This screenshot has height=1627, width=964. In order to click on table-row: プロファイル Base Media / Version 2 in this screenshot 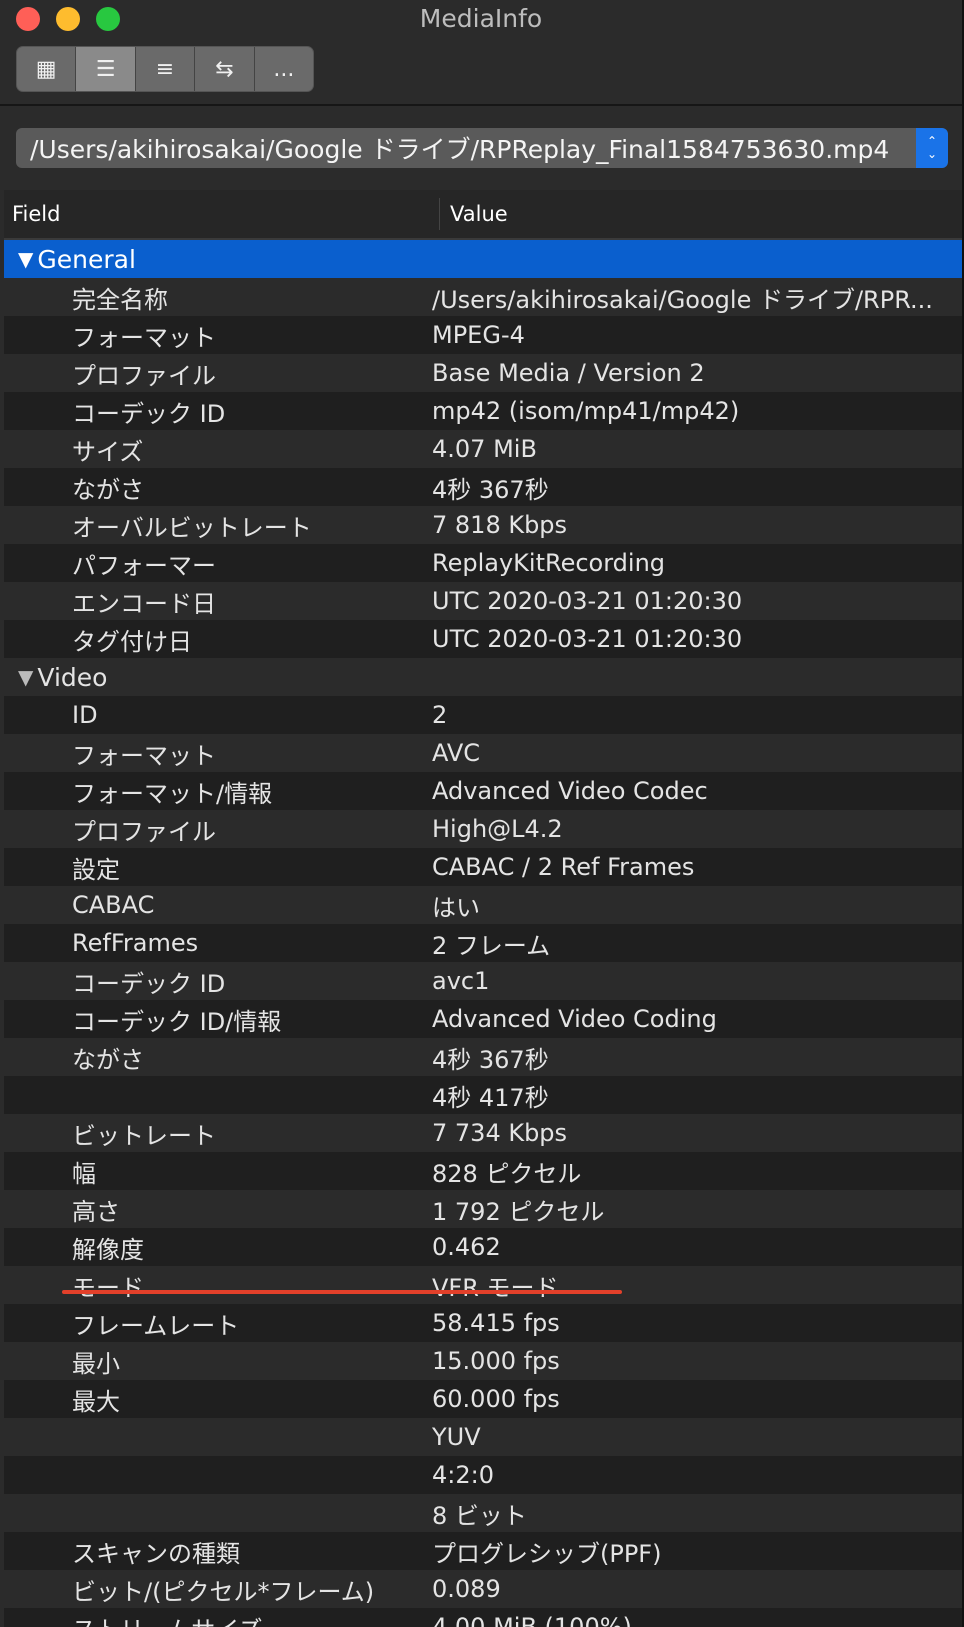, I will do `click(483, 373)`.